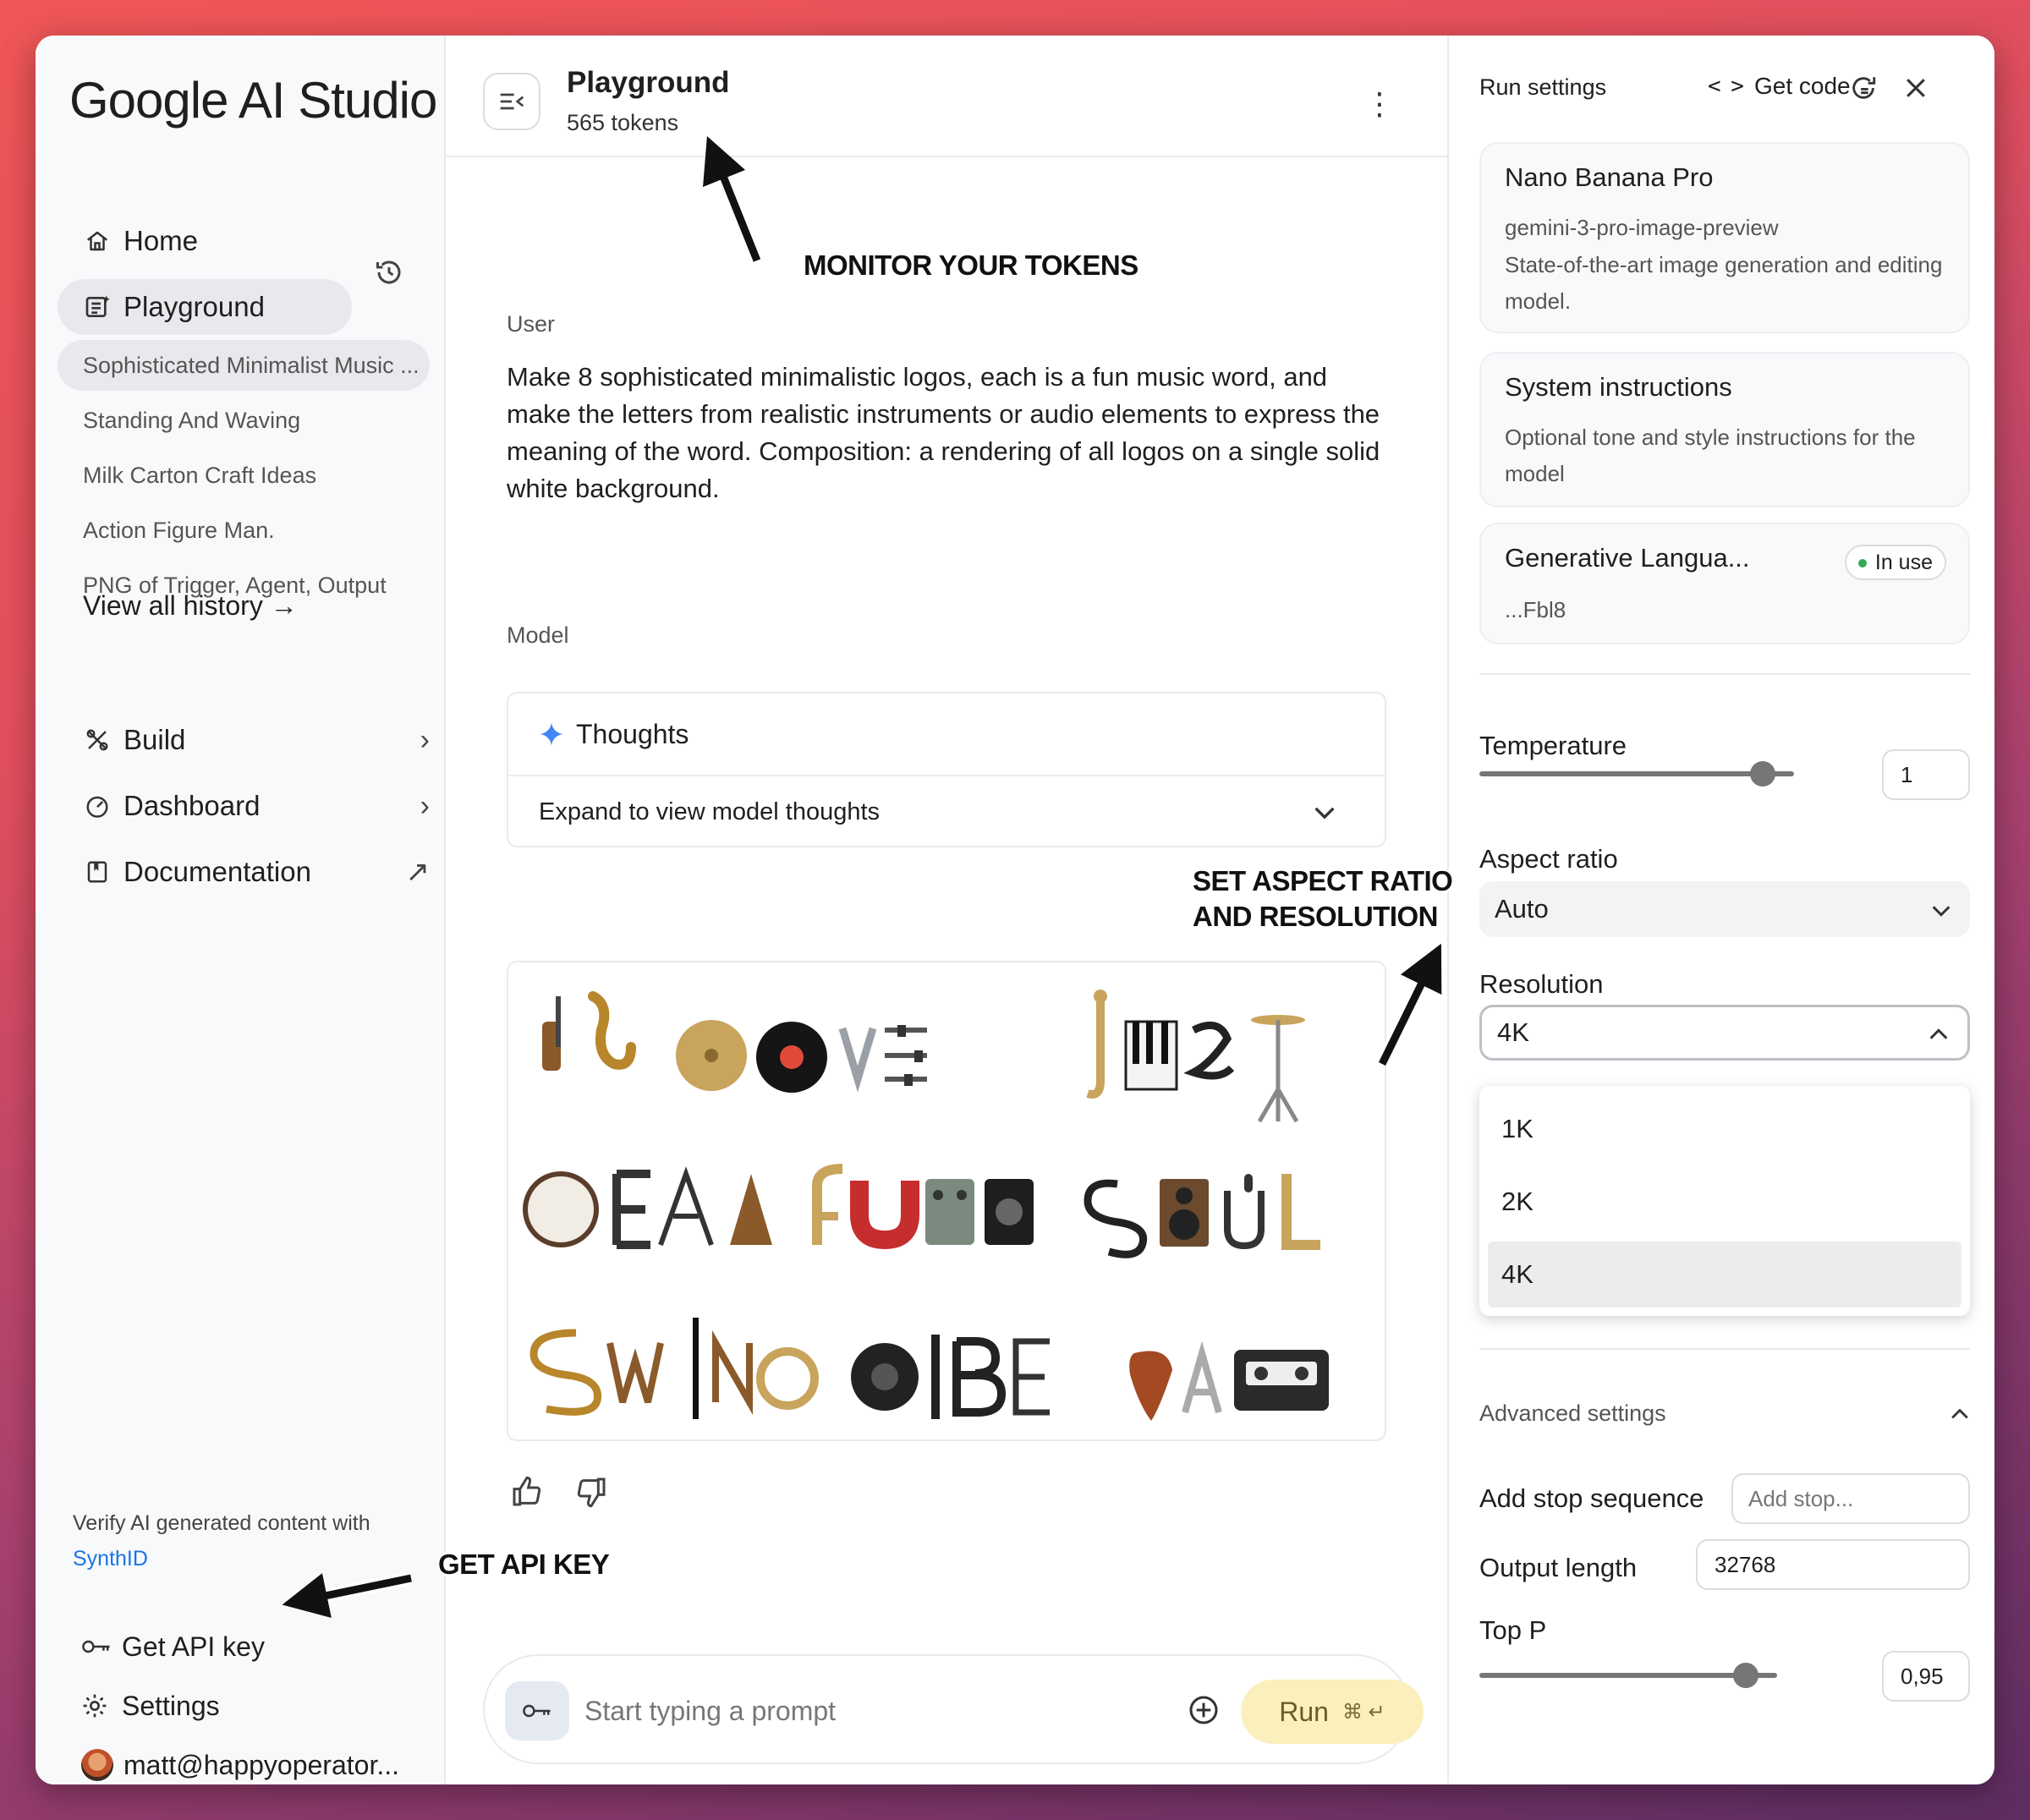 This screenshot has height=1820, width=2030. I want to click on aspect-ratio-label: Aspect ratio, so click(1549, 859).